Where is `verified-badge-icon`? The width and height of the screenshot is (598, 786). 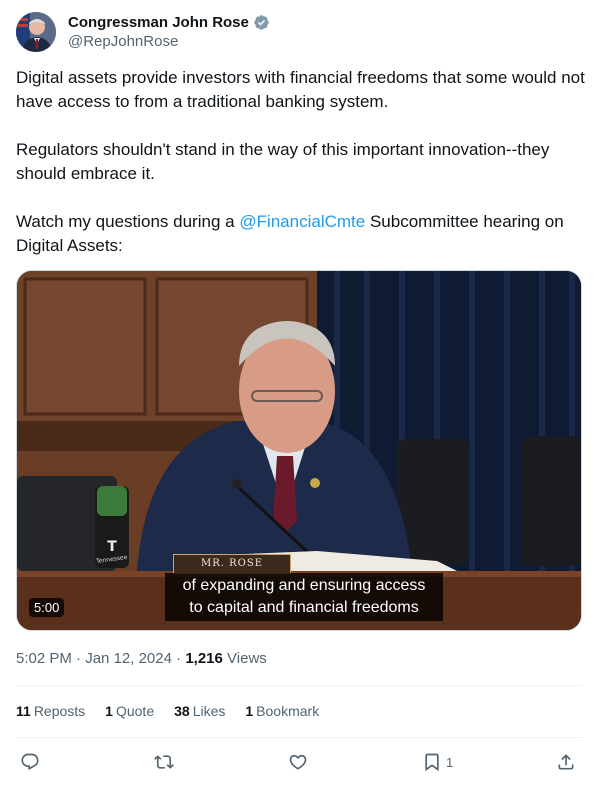
verified-badge-icon is located at coordinates (261, 22).